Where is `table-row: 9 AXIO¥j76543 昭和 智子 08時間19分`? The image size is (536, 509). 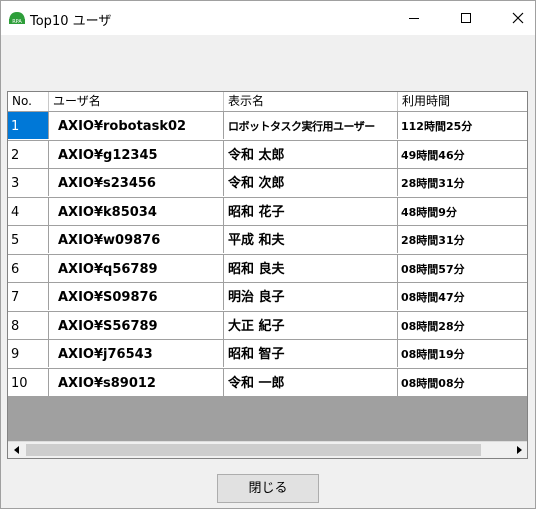 table-row: 9 AXIO¥j76543 昭和 智子 08時間19分 is located at coordinates (267, 354).